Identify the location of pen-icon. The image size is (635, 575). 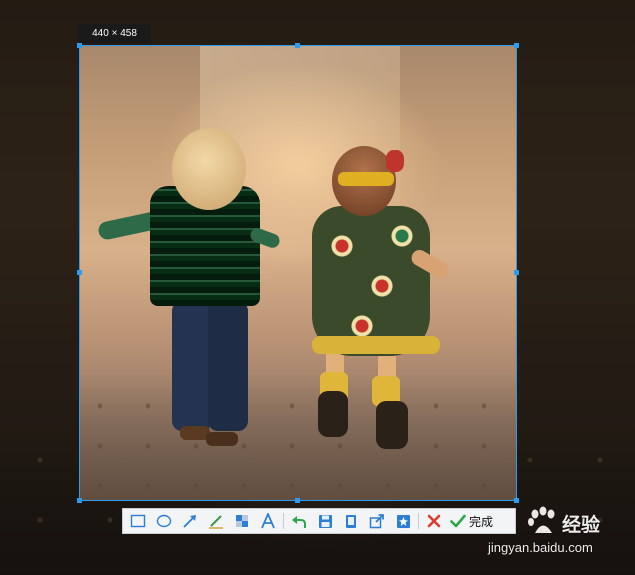
(216, 522).